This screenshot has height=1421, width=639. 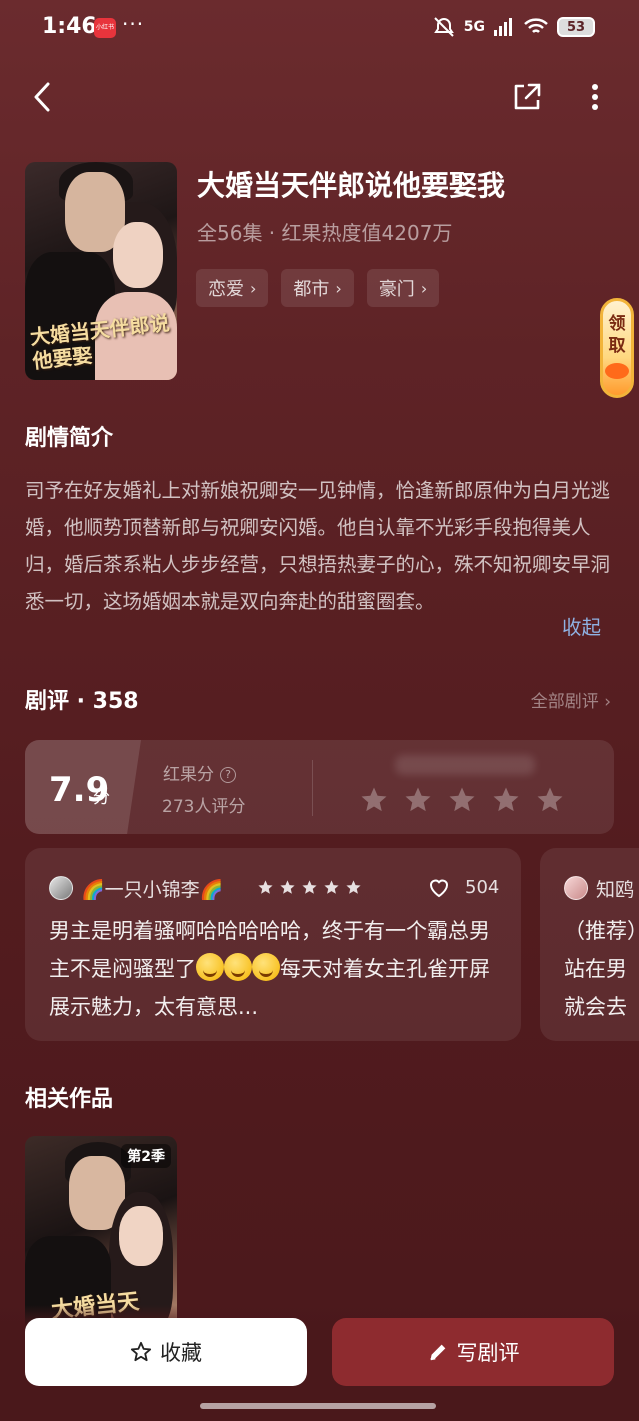 What do you see at coordinates (319, 28) in the screenshot?
I see `status-bar: 1:46 小红书 ··· 5G 53` at bounding box center [319, 28].